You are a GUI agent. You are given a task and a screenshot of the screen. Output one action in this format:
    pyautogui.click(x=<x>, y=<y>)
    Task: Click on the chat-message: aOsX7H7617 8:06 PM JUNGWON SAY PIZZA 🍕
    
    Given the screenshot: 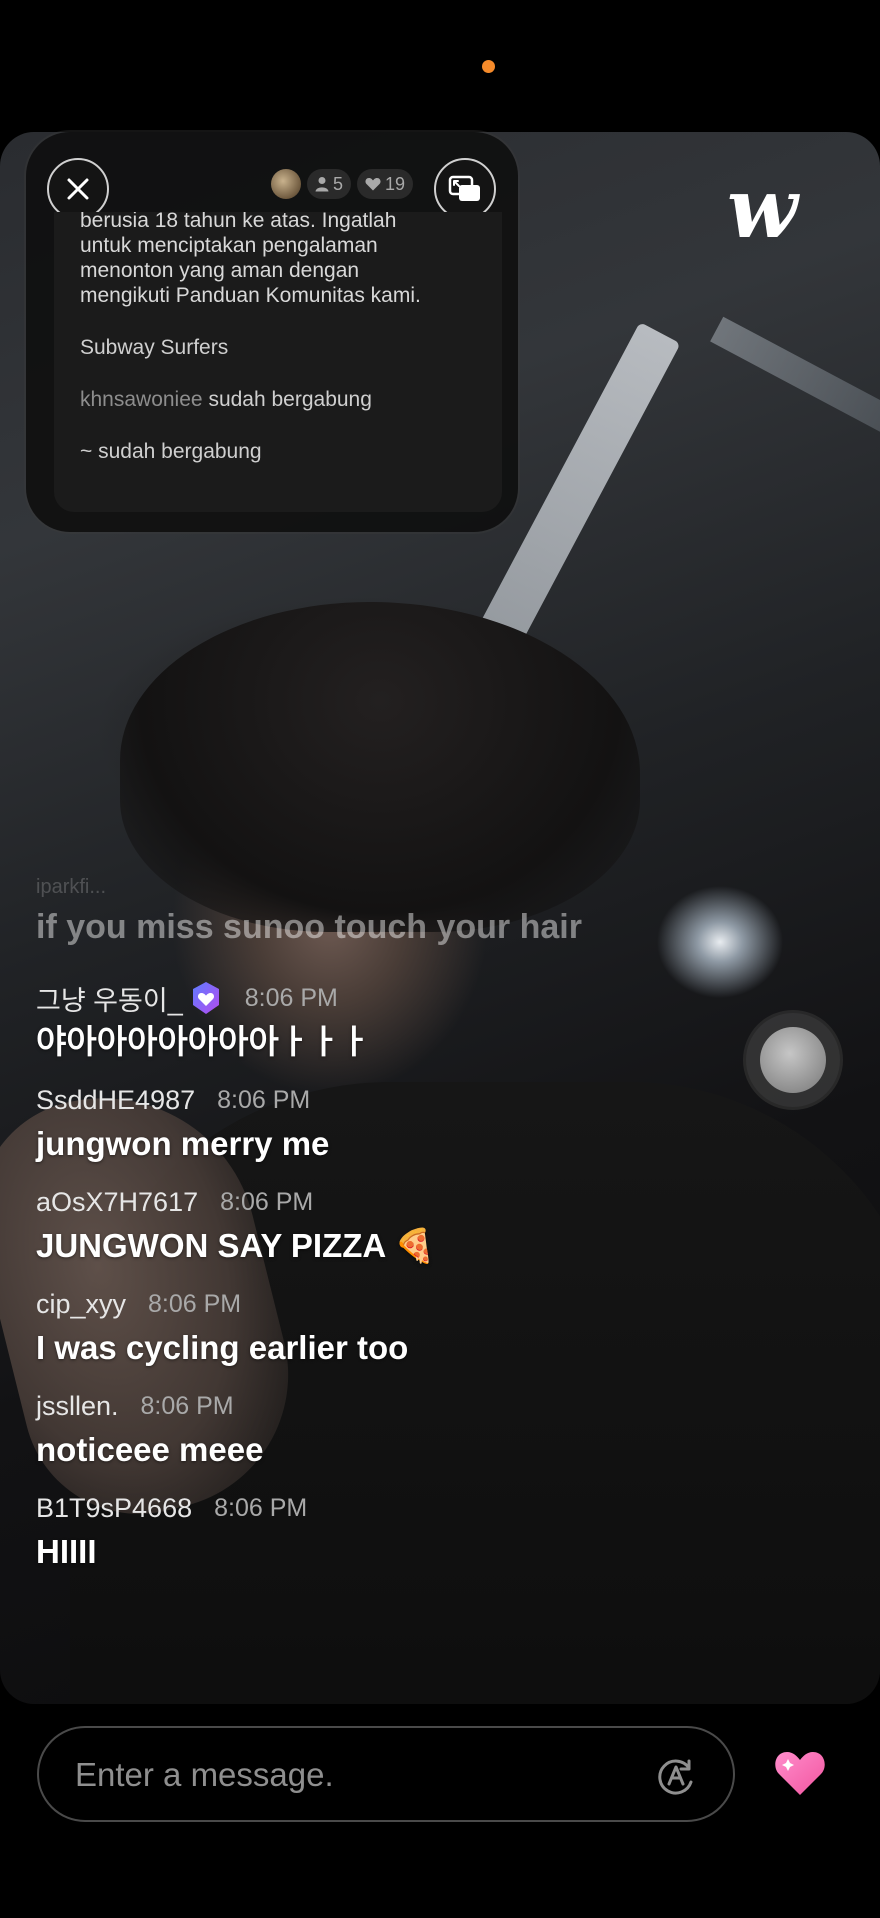 What is the action you would take?
    pyautogui.click(x=416, y=1225)
    